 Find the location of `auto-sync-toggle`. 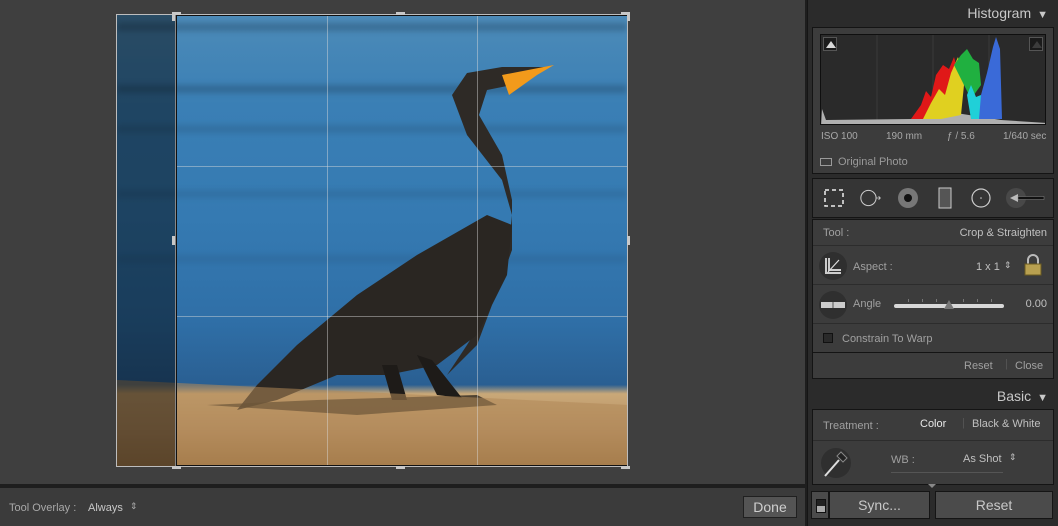

auto-sync-toggle is located at coordinates (820, 505).